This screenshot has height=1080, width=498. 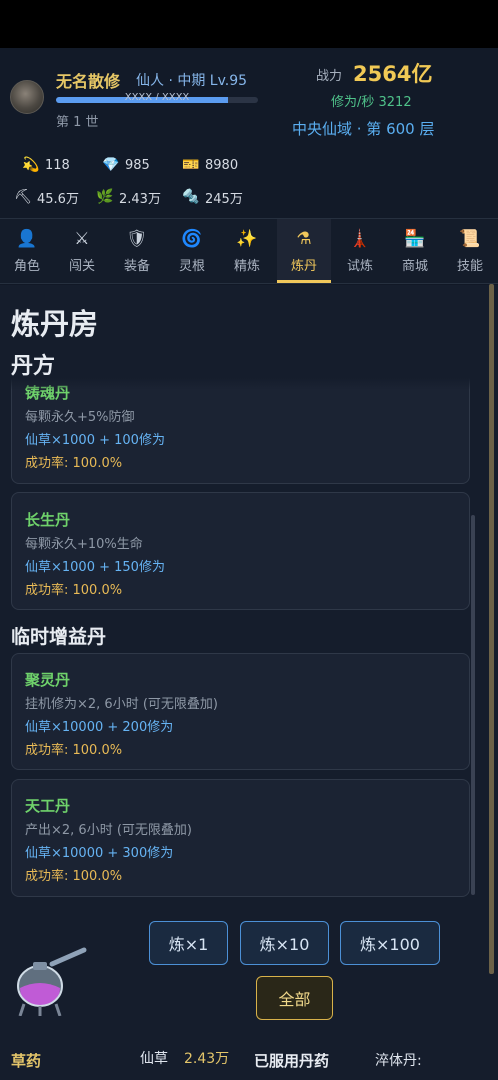 I want to click on tab-equipment: 🛡 装备, so click(x=137, y=251).